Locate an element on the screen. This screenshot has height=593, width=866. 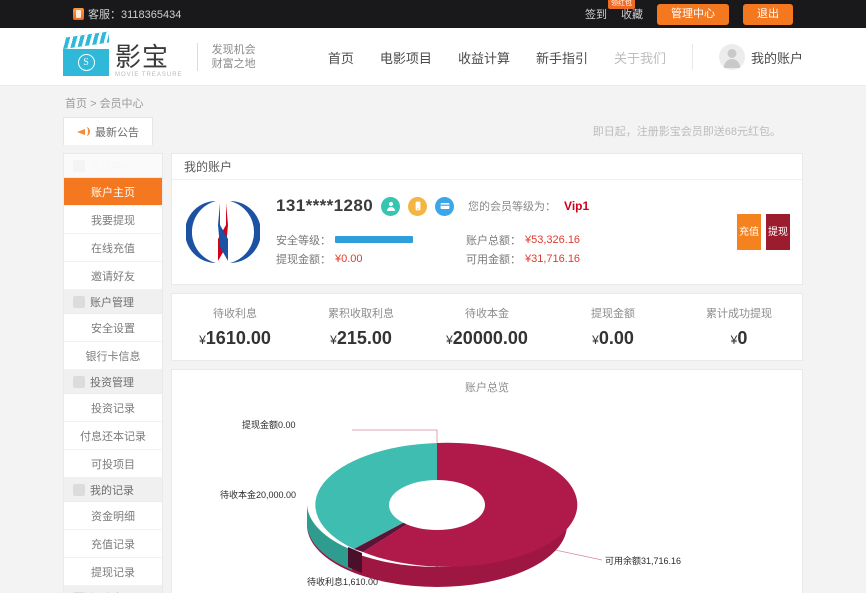
logo-divider is located at coordinates (197, 57).